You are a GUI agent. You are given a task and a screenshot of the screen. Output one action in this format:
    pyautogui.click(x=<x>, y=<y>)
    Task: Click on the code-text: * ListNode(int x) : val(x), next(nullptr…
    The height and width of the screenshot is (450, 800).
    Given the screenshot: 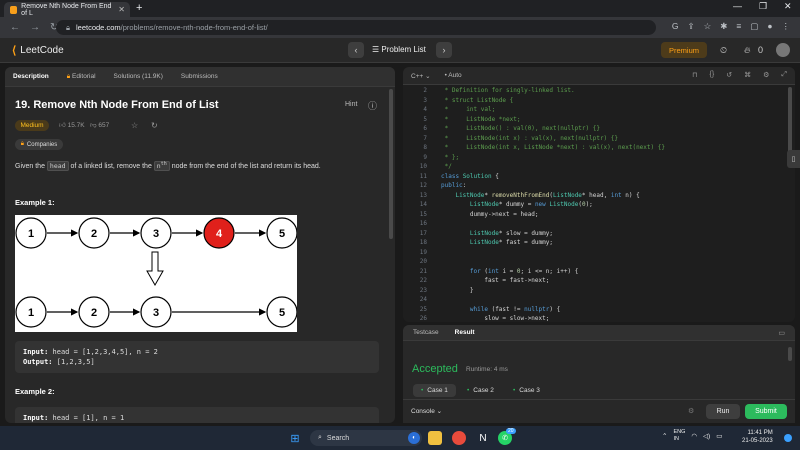 What is the action you would take?
    pyautogui.click(x=530, y=138)
    